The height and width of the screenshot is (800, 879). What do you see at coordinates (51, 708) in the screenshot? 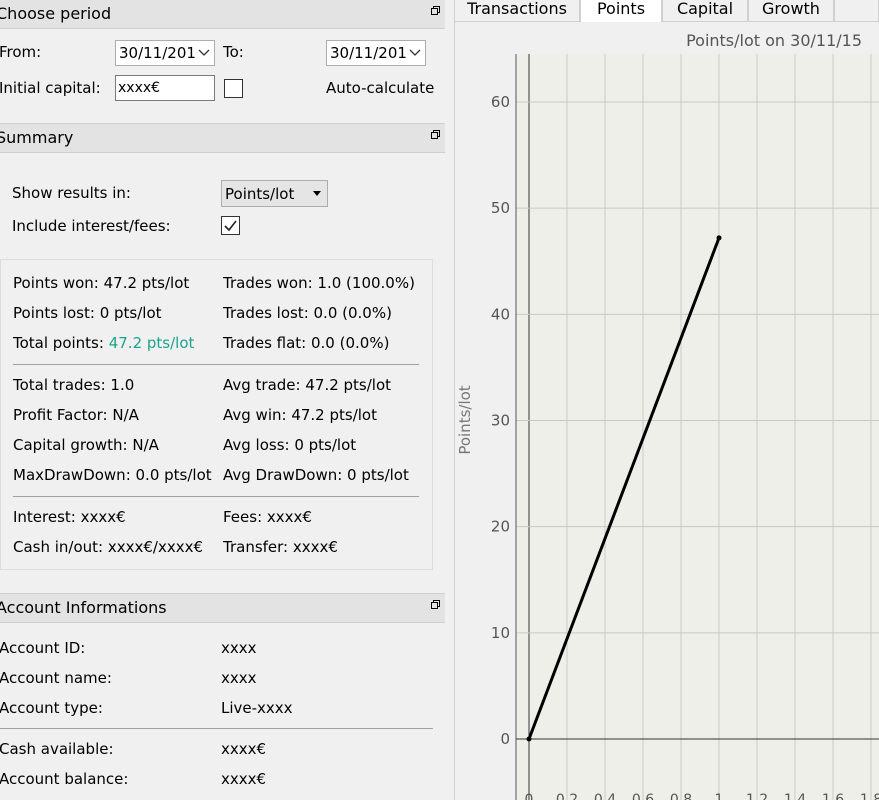
I see `account-type-label: Account type:` at bounding box center [51, 708].